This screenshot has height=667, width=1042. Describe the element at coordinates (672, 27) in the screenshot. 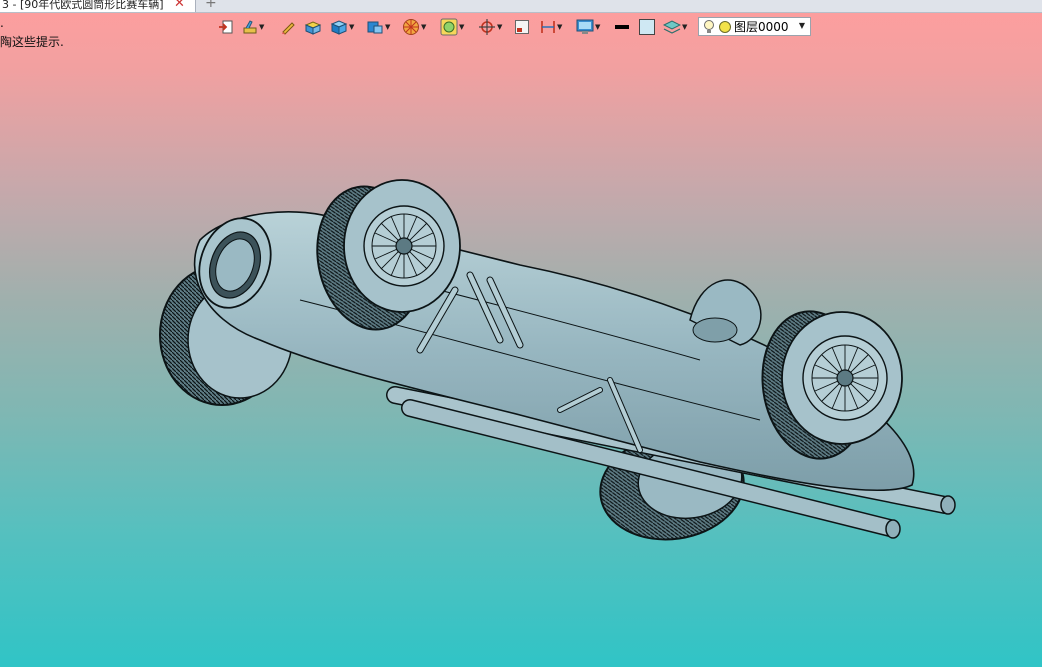

I see `layer-stack-icon` at that location.